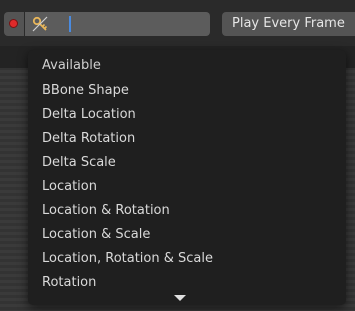 Image resolution: width=355 pixels, height=311 pixels. Describe the element at coordinates (187, 163) in the screenshot. I see `menu-item-delta-scale: Delta Scale` at that location.